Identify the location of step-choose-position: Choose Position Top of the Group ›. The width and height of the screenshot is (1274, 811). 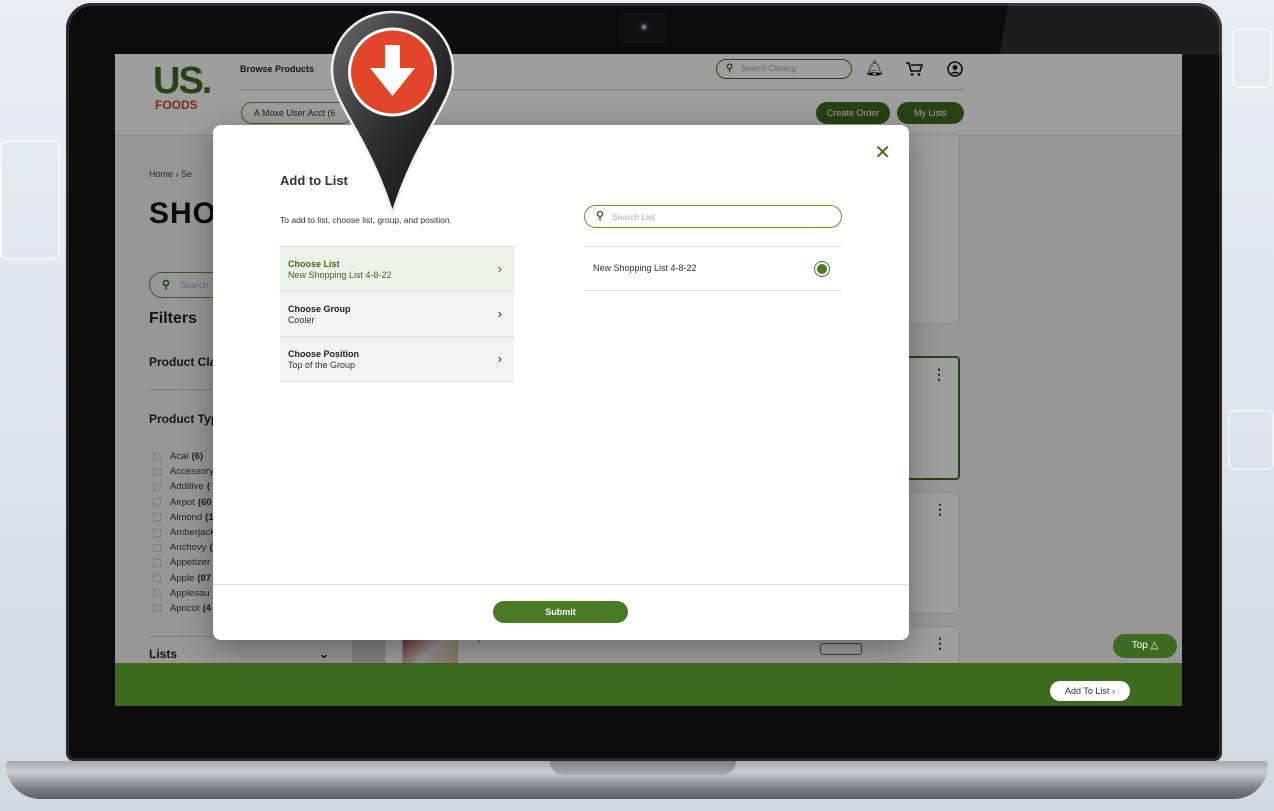
(397, 359).